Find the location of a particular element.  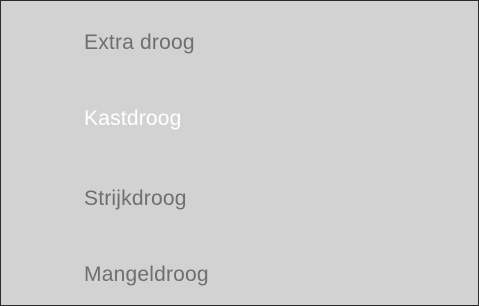

option-kastdroog-selected: Kastdroog is located at coordinates (133, 119).